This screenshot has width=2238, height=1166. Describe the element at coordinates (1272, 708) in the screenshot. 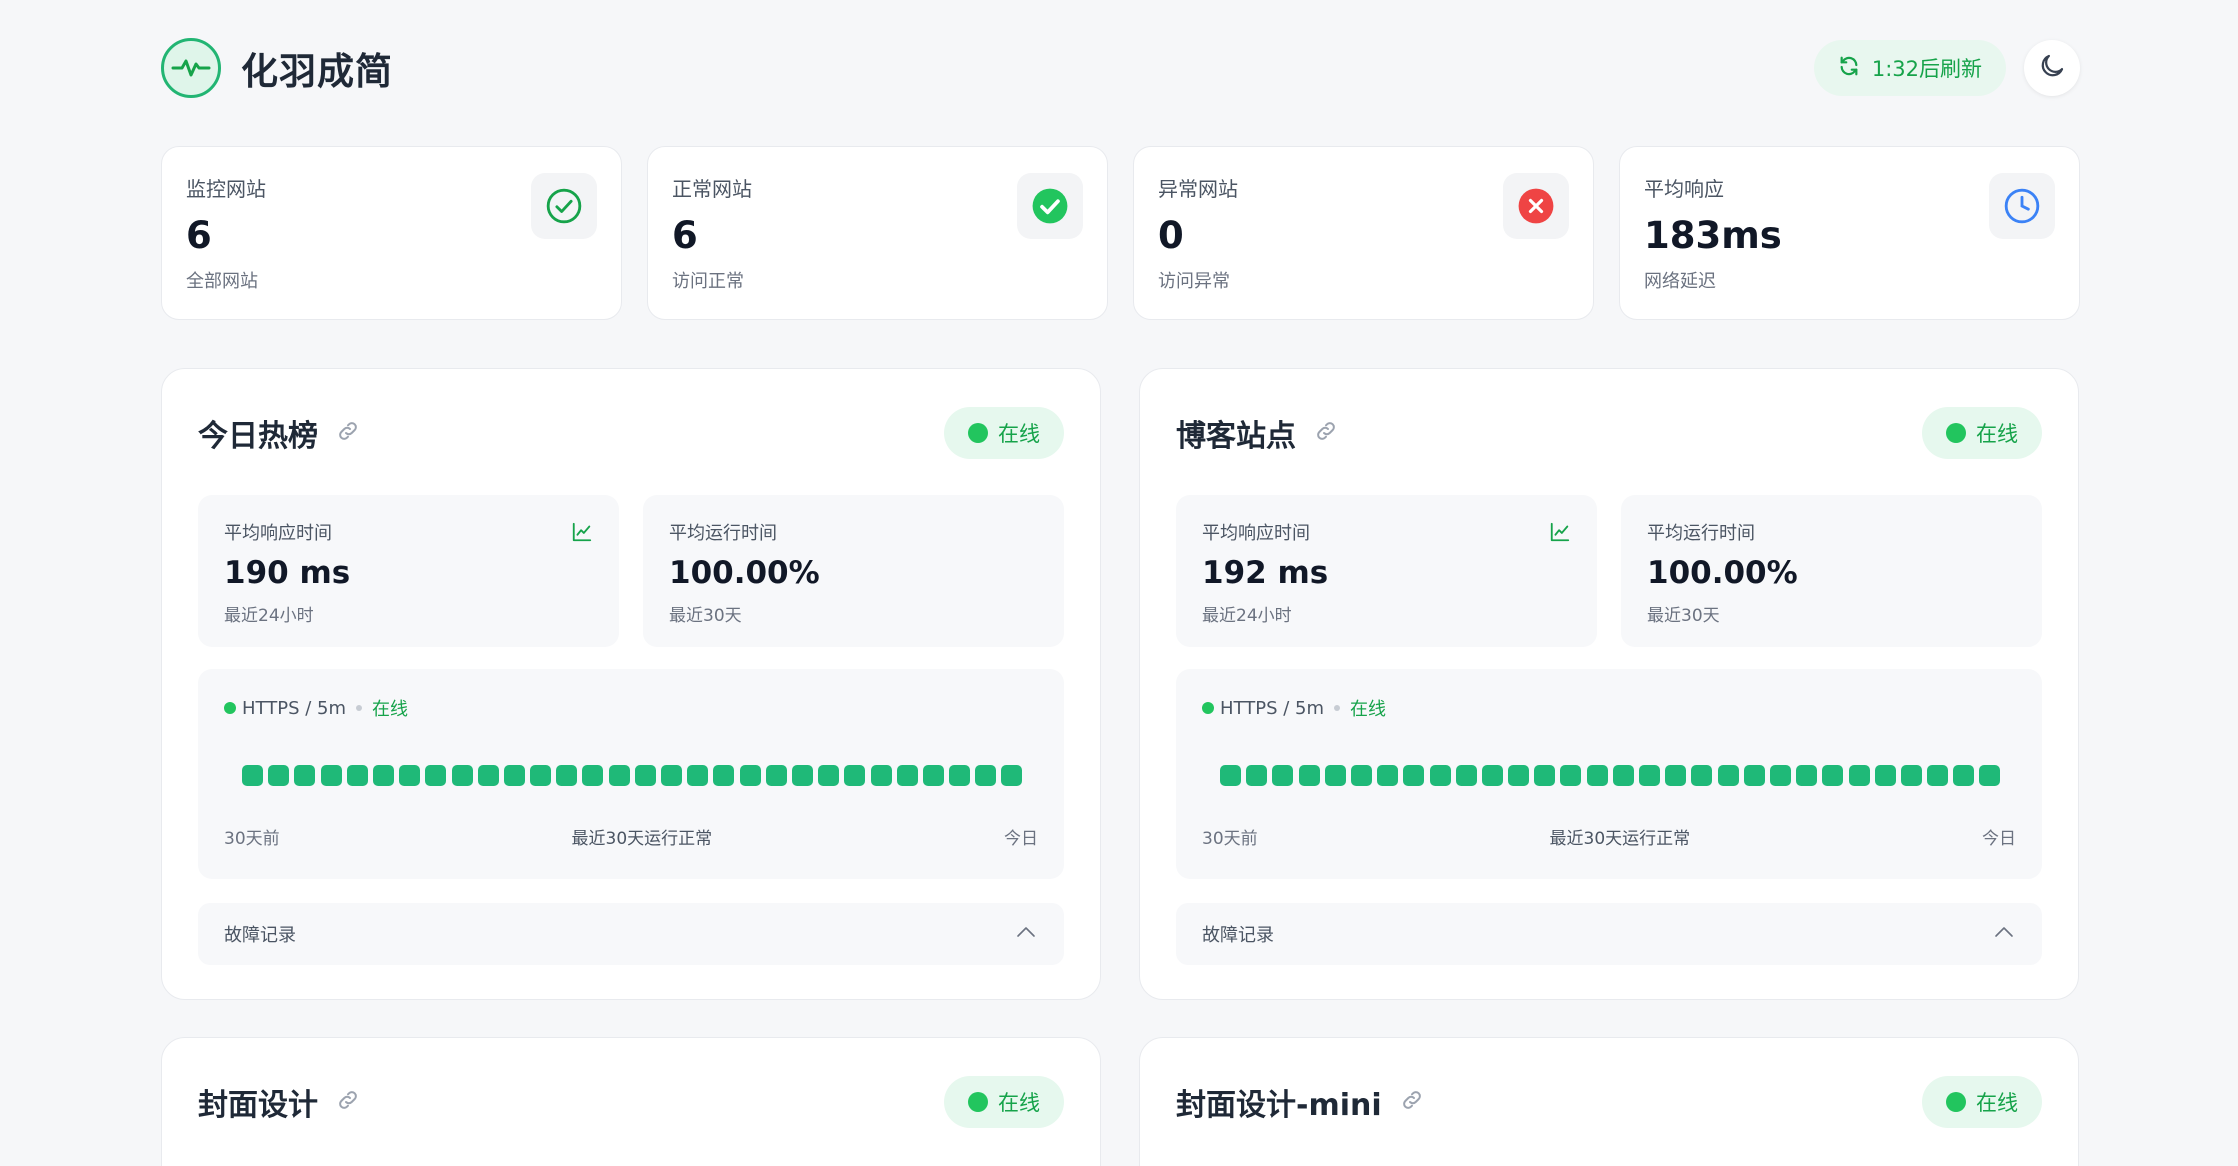

I see `protocol-label: HTTPS / 5m` at that location.